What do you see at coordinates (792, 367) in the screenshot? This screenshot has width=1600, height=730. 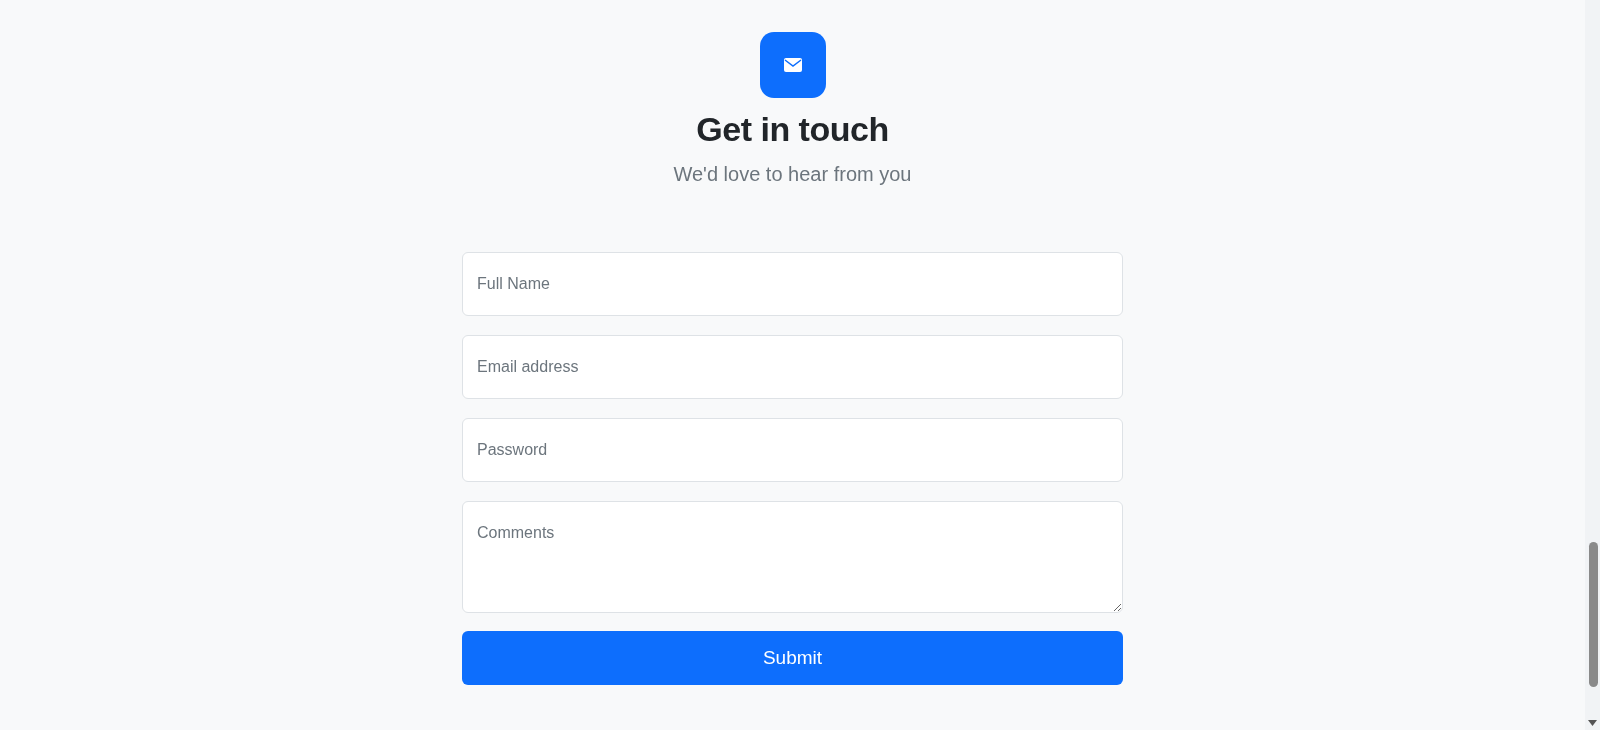 I see `input-field: Email address` at bounding box center [792, 367].